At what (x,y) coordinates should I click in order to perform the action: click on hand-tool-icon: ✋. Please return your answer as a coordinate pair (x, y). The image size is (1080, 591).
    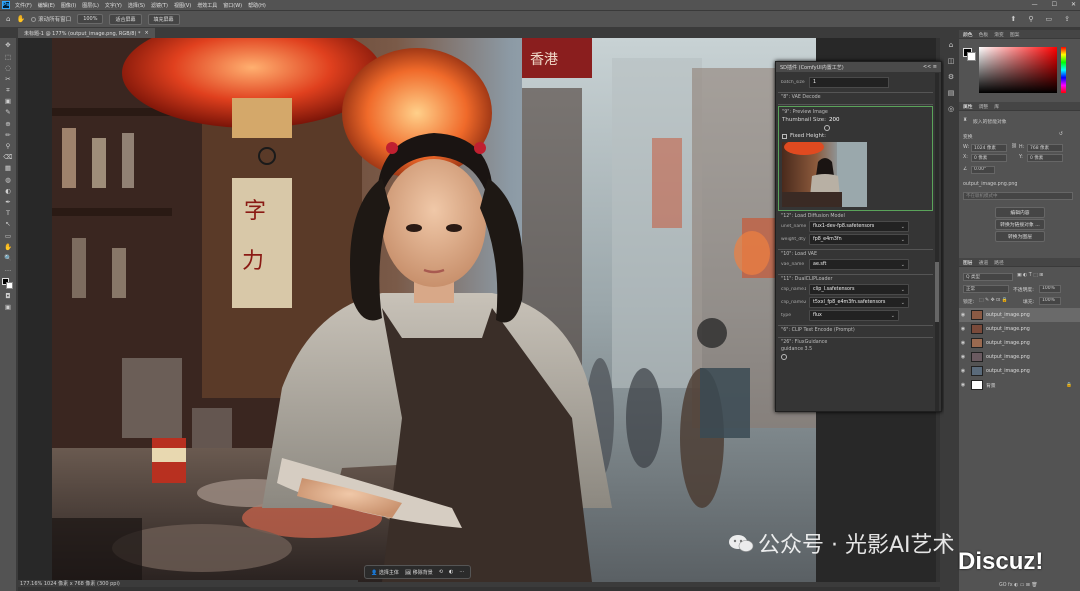
    Looking at the image, I should click on (20, 19).